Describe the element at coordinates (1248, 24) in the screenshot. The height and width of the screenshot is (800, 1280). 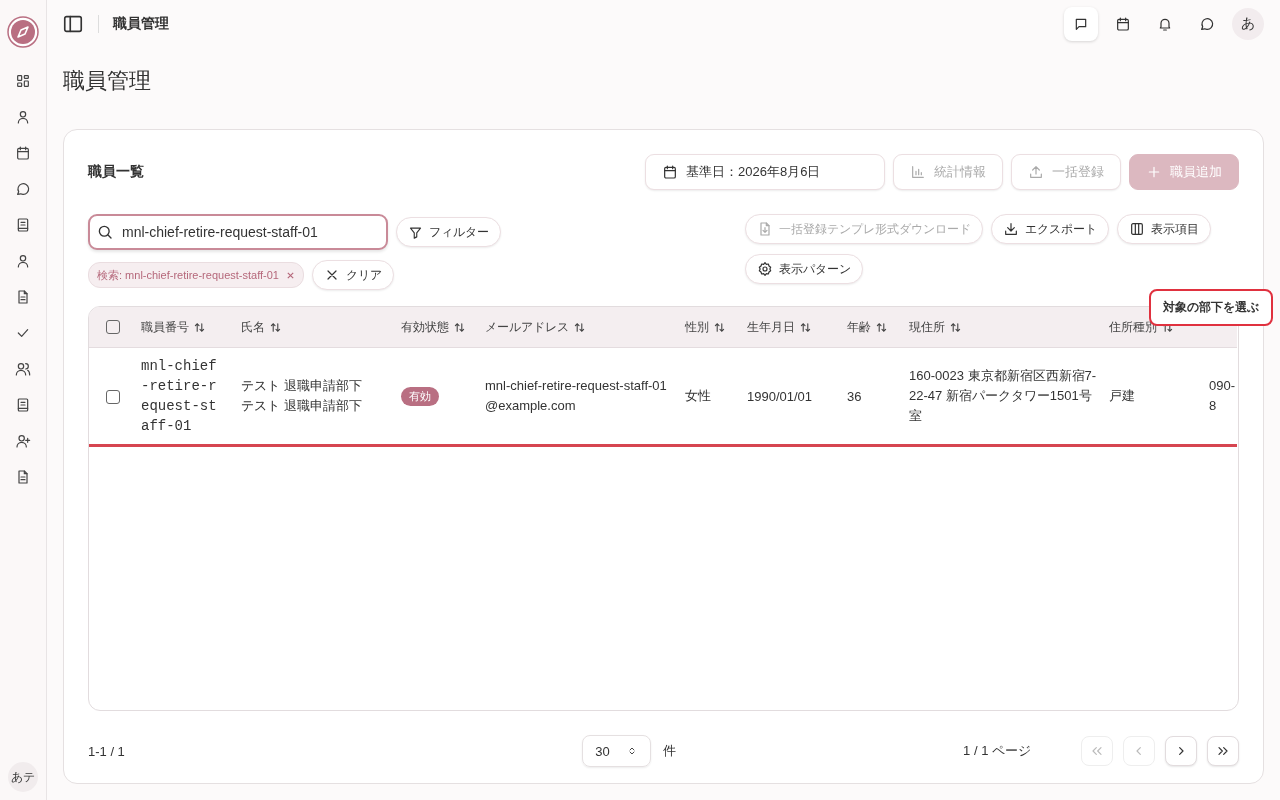
I see `user-avatar: あ` at that location.